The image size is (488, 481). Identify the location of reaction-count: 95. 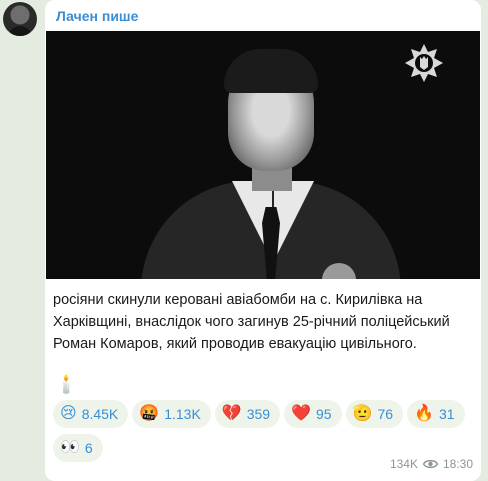
(324, 414).